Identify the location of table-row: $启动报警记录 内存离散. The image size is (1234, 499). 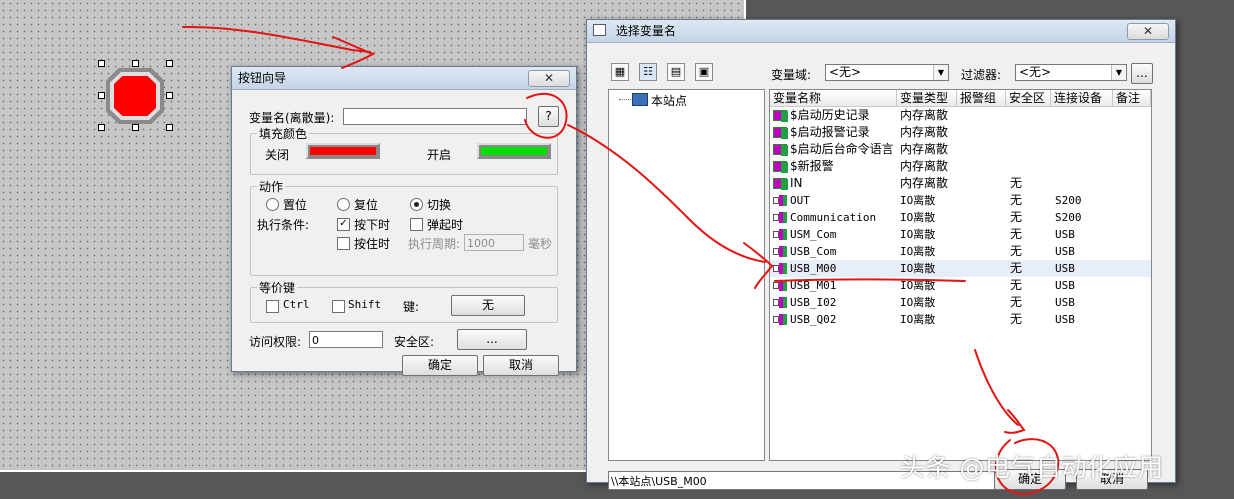
(960, 132).